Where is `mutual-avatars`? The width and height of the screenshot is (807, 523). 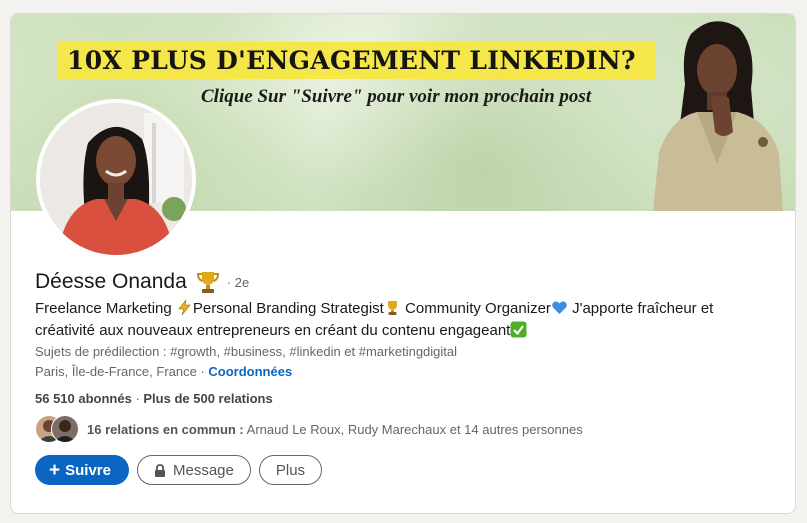 mutual-avatars is located at coordinates (58, 429).